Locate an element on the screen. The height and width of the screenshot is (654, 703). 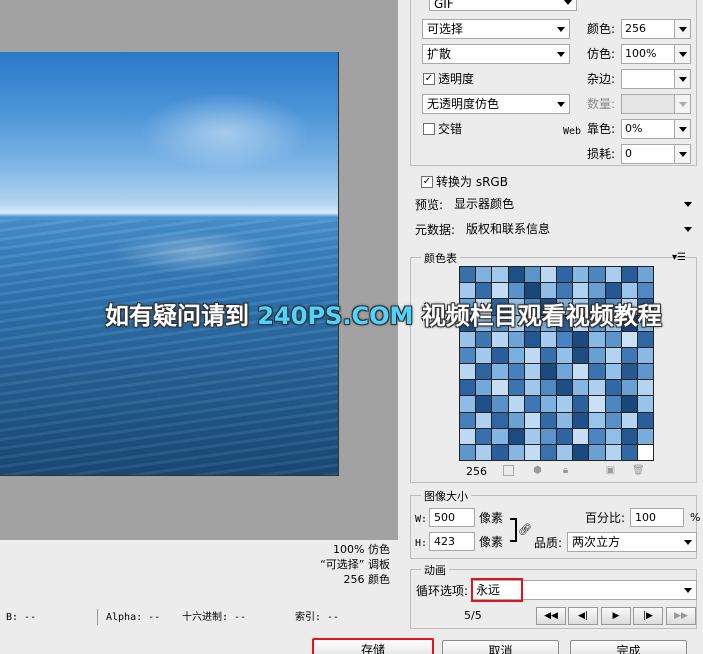
colors-dropdown-button is located at coordinates (682, 29).